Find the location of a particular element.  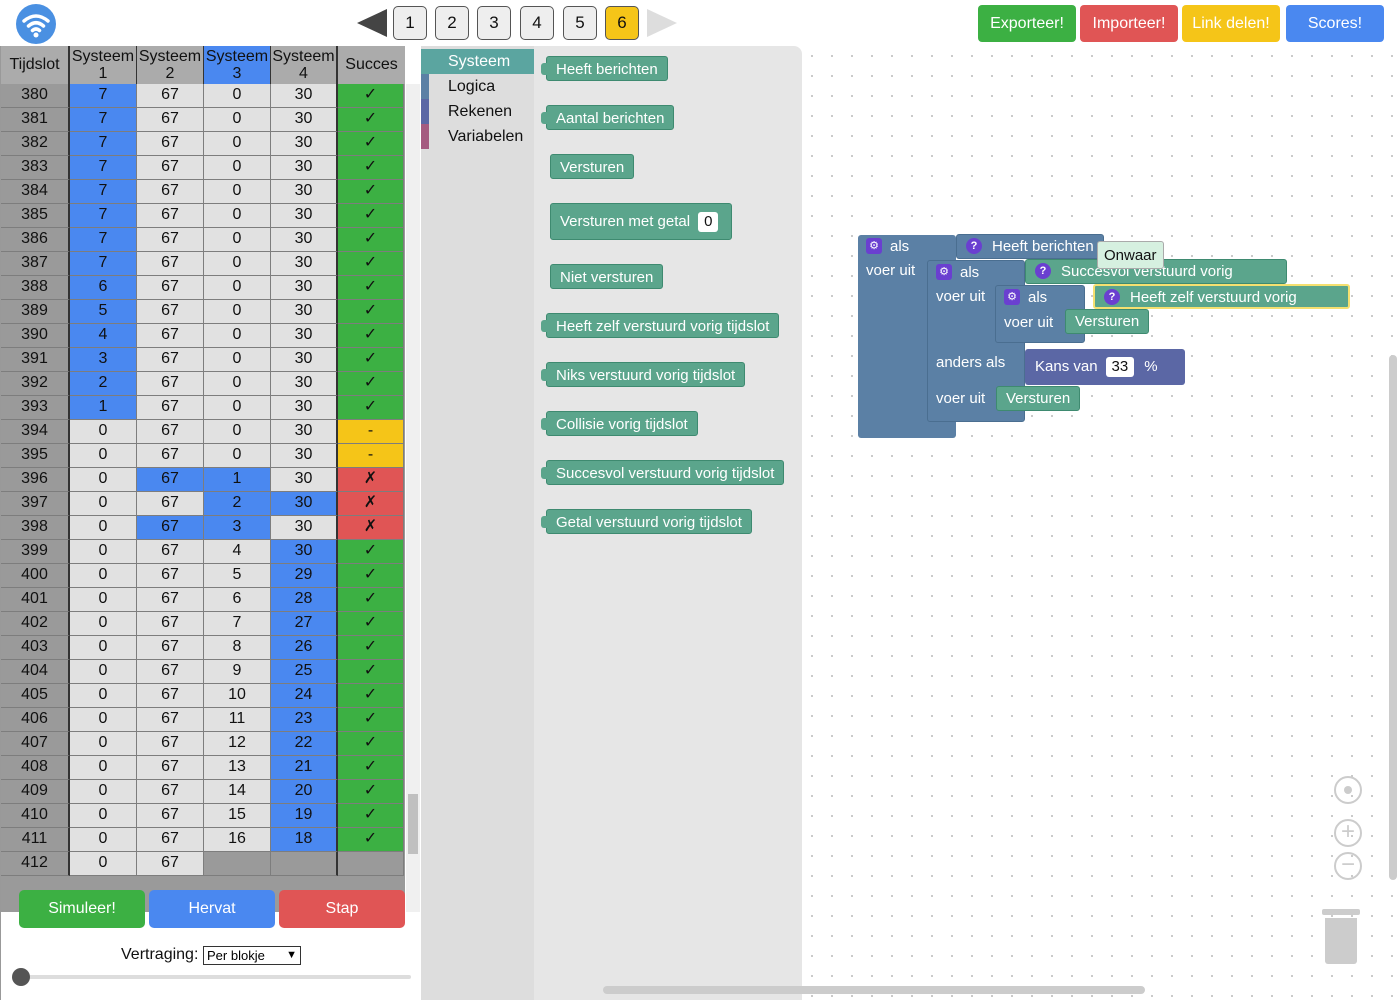

cell-tijdslot: 406 is located at coordinates (35, 720).